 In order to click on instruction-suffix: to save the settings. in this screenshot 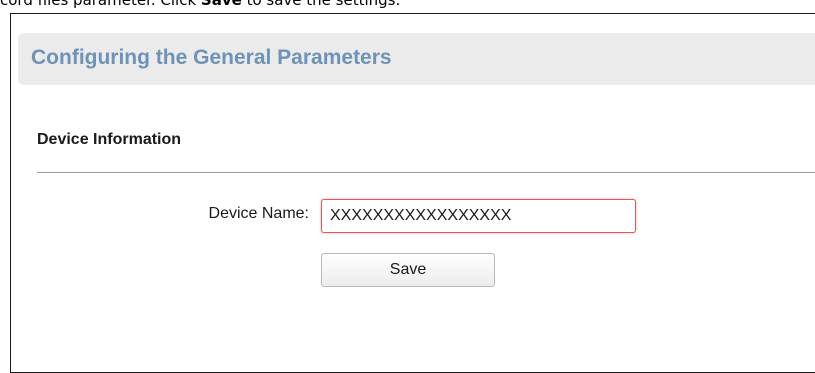, I will do `click(321, 4)`.